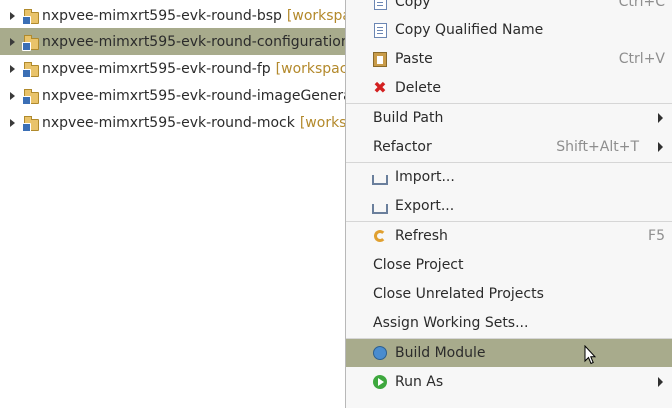 The height and width of the screenshot is (408, 672). I want to click on menu-item-run-as: Run As, so click(509, 382).